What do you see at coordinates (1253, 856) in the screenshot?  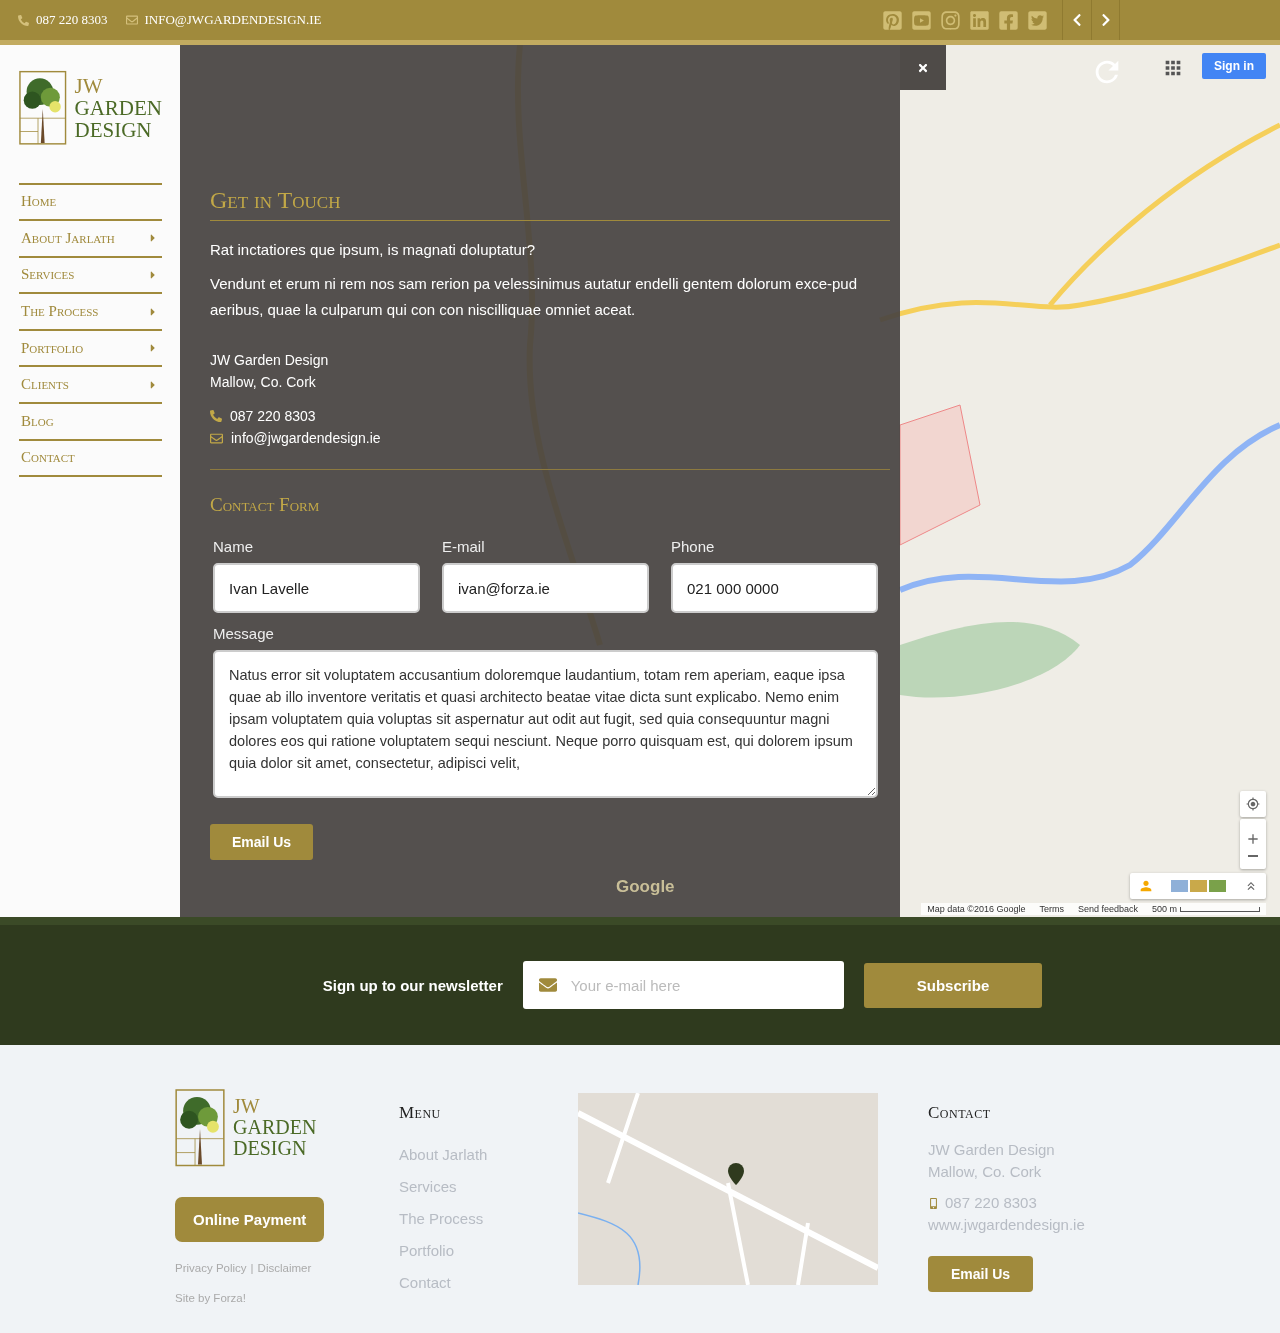 I see `minus-icon` at bounding box center [1253, 856].